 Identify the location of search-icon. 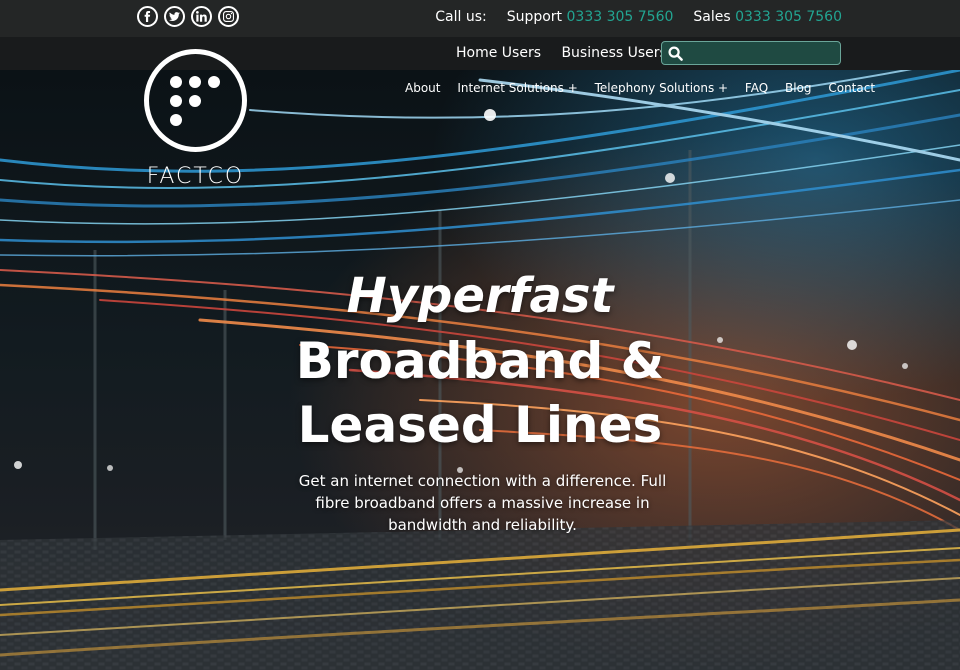
(675, 53).